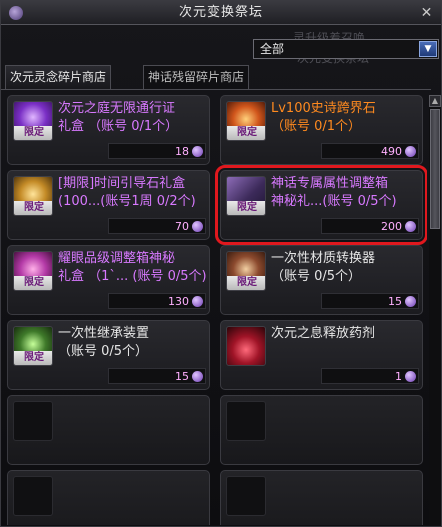 The image size is (442, 527). I want to click on price-bar: 200, so click(370, 226).